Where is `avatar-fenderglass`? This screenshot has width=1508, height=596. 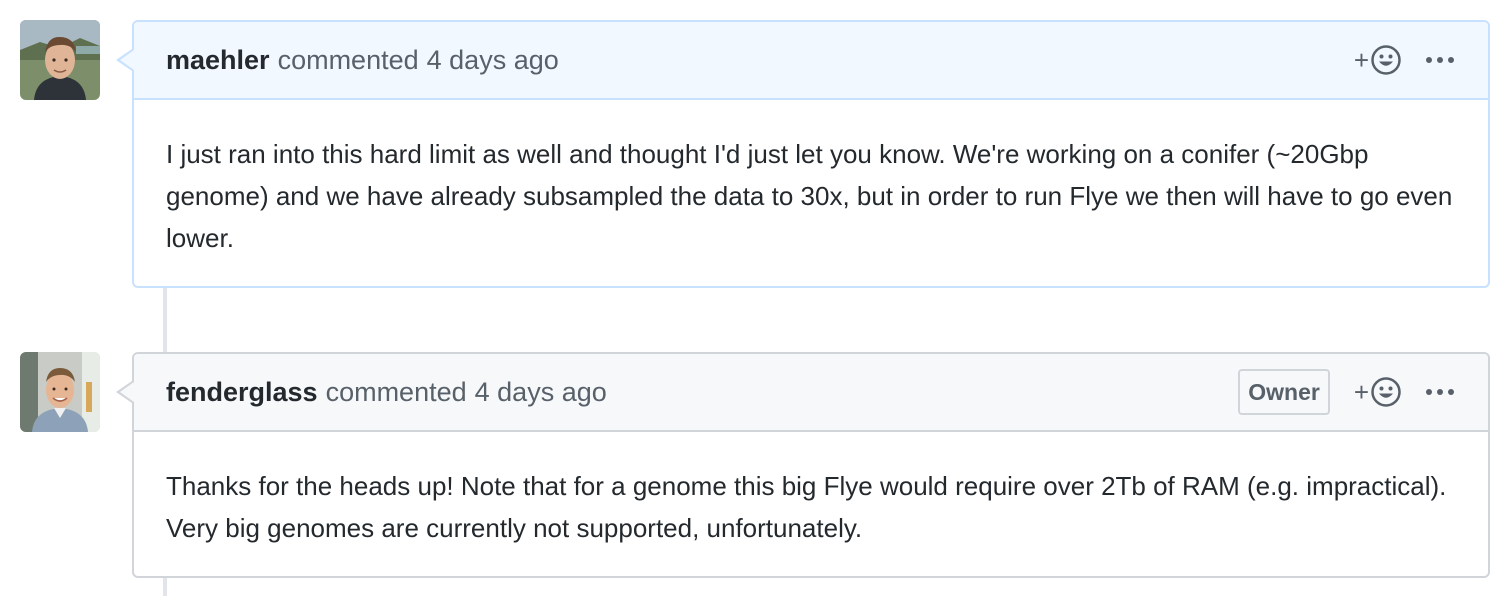
avatar-fenderglass is located at coordinates (60, 392).